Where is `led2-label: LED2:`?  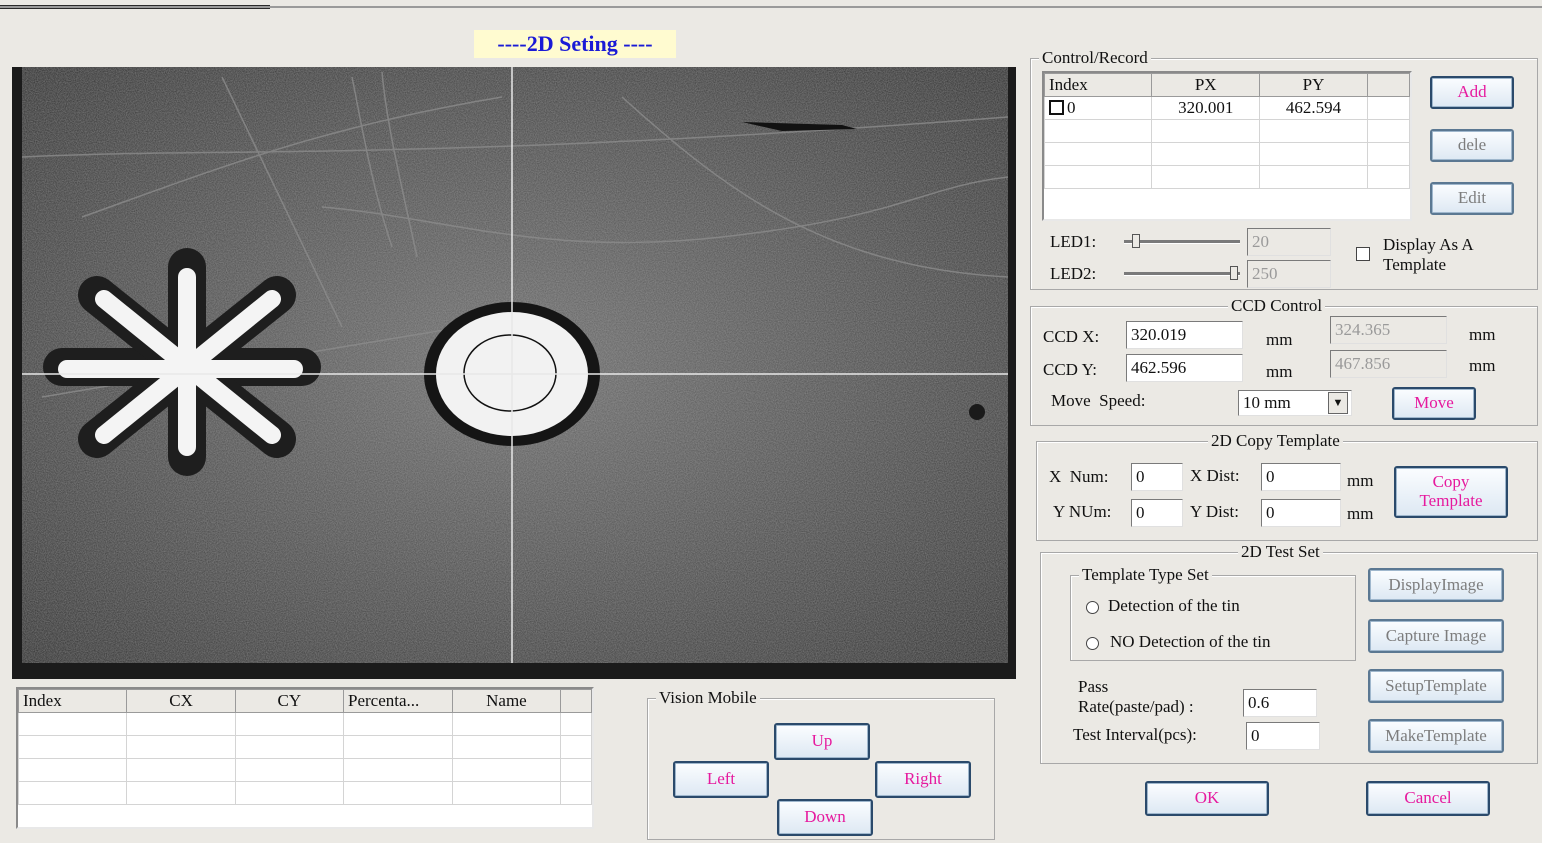
led2-label: LED2: is located at coordinates (1073, 273).